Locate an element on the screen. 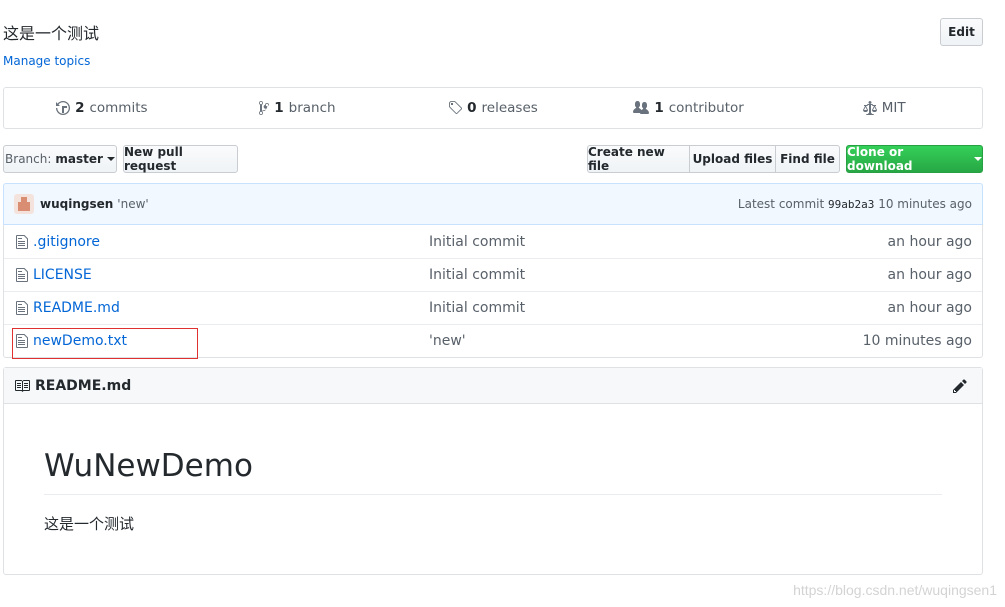  history-icon is located at coordinates (63, 108).